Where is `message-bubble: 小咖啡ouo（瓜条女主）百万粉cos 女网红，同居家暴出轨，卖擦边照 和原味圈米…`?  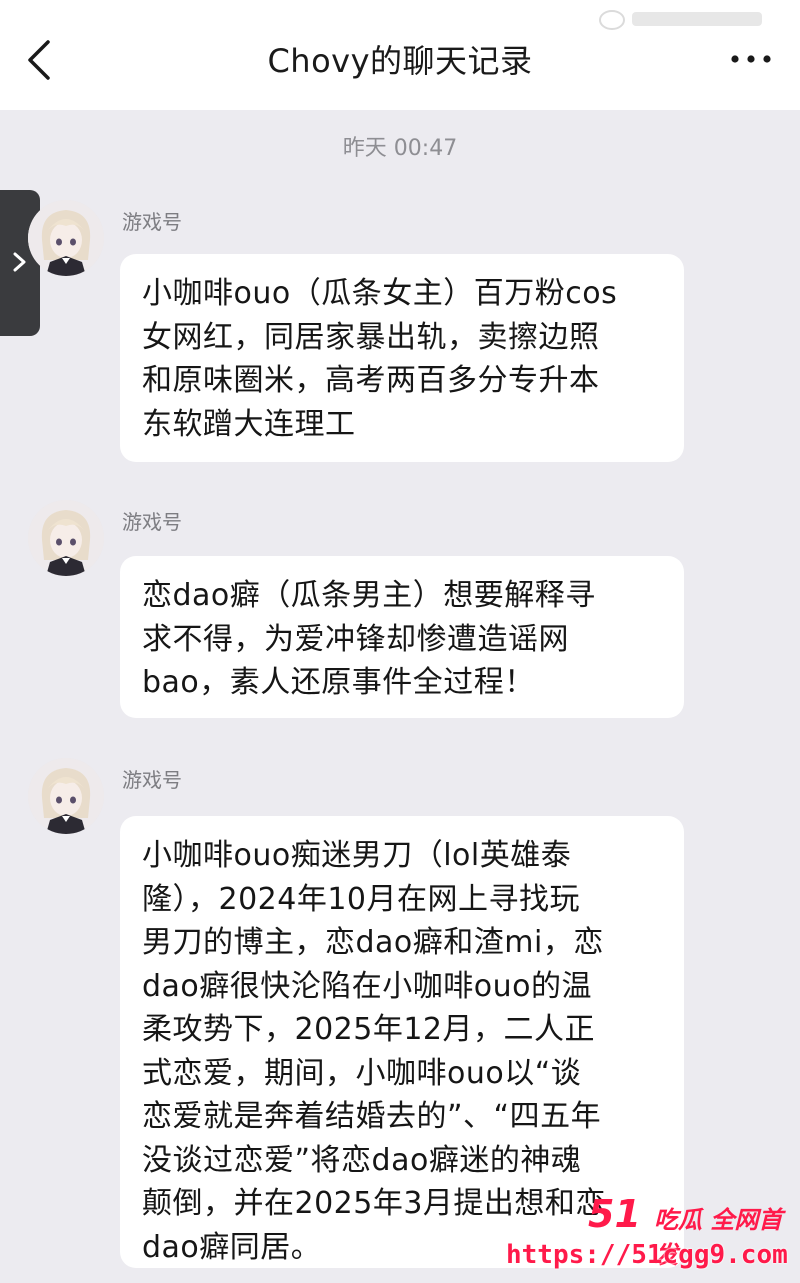
message-bubble: 小咖啡ouo（瓜条女主）百万粉cos 女网红，同居家暴出轨，卖擦边照 和原味圈米… is located at coordinates (402, 358).